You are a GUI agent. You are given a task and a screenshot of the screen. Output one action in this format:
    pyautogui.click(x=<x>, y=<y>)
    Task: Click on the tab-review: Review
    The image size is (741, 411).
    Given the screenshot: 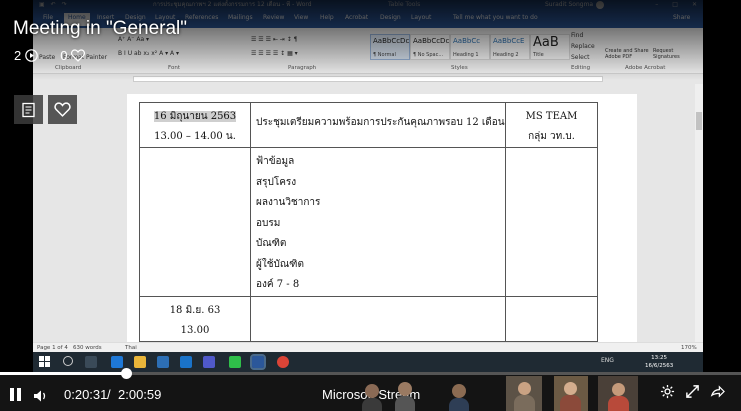 What is the action you would take?
    pyautogui.click(x=274, y=17)
    